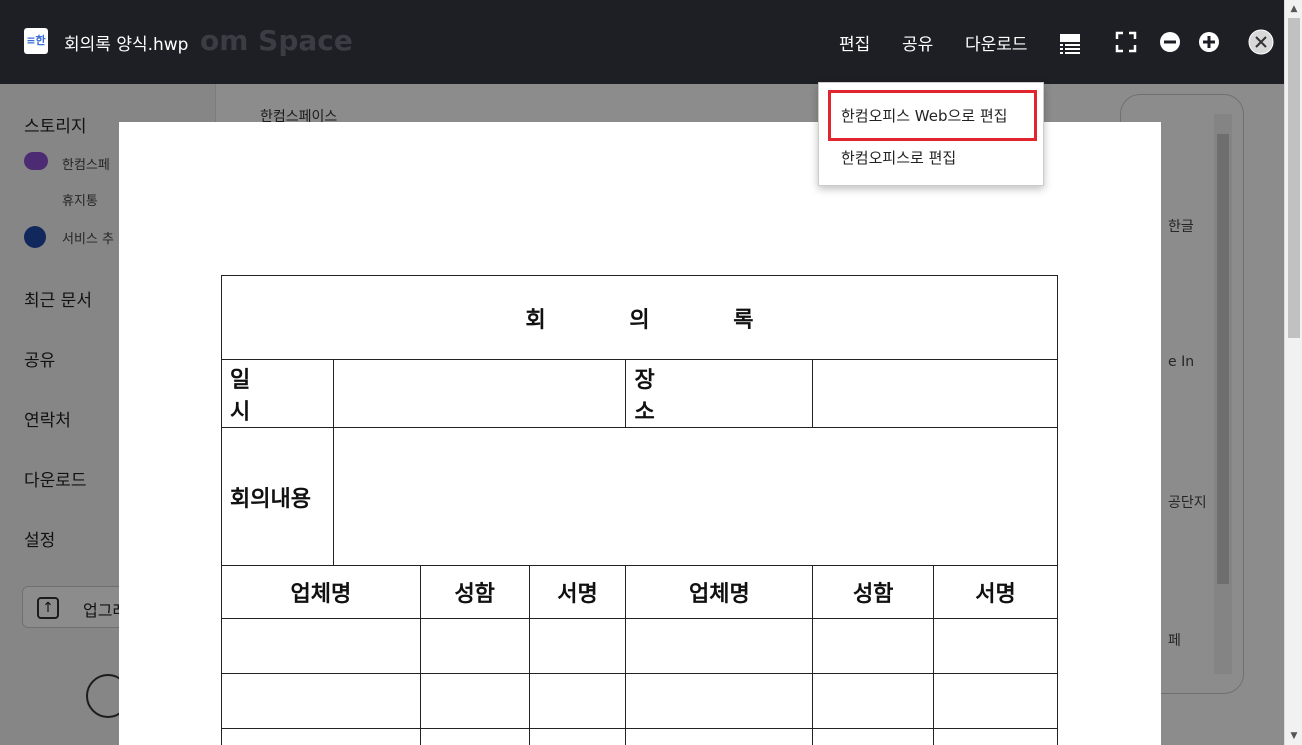 The image size is (1302, 745). I want to click on edit-menu-button: 편집, so click(854, 42).